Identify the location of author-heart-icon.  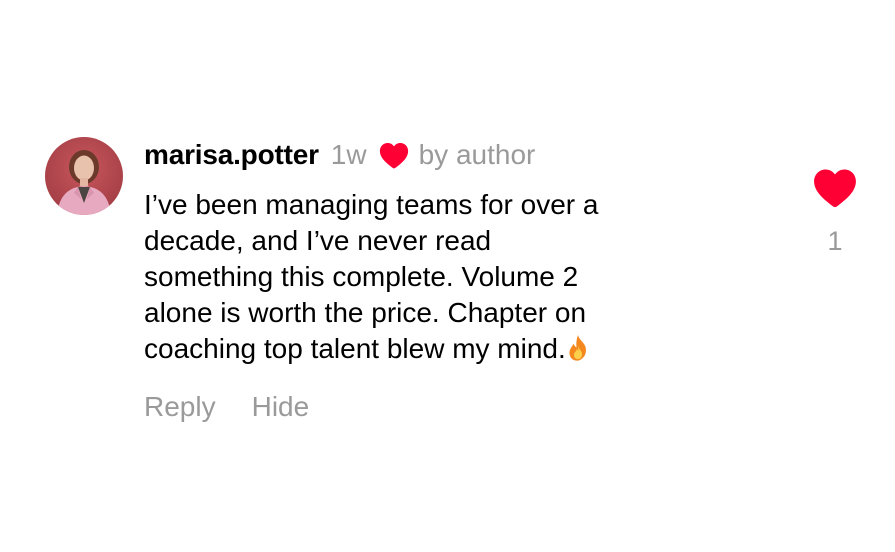
(394, 155).